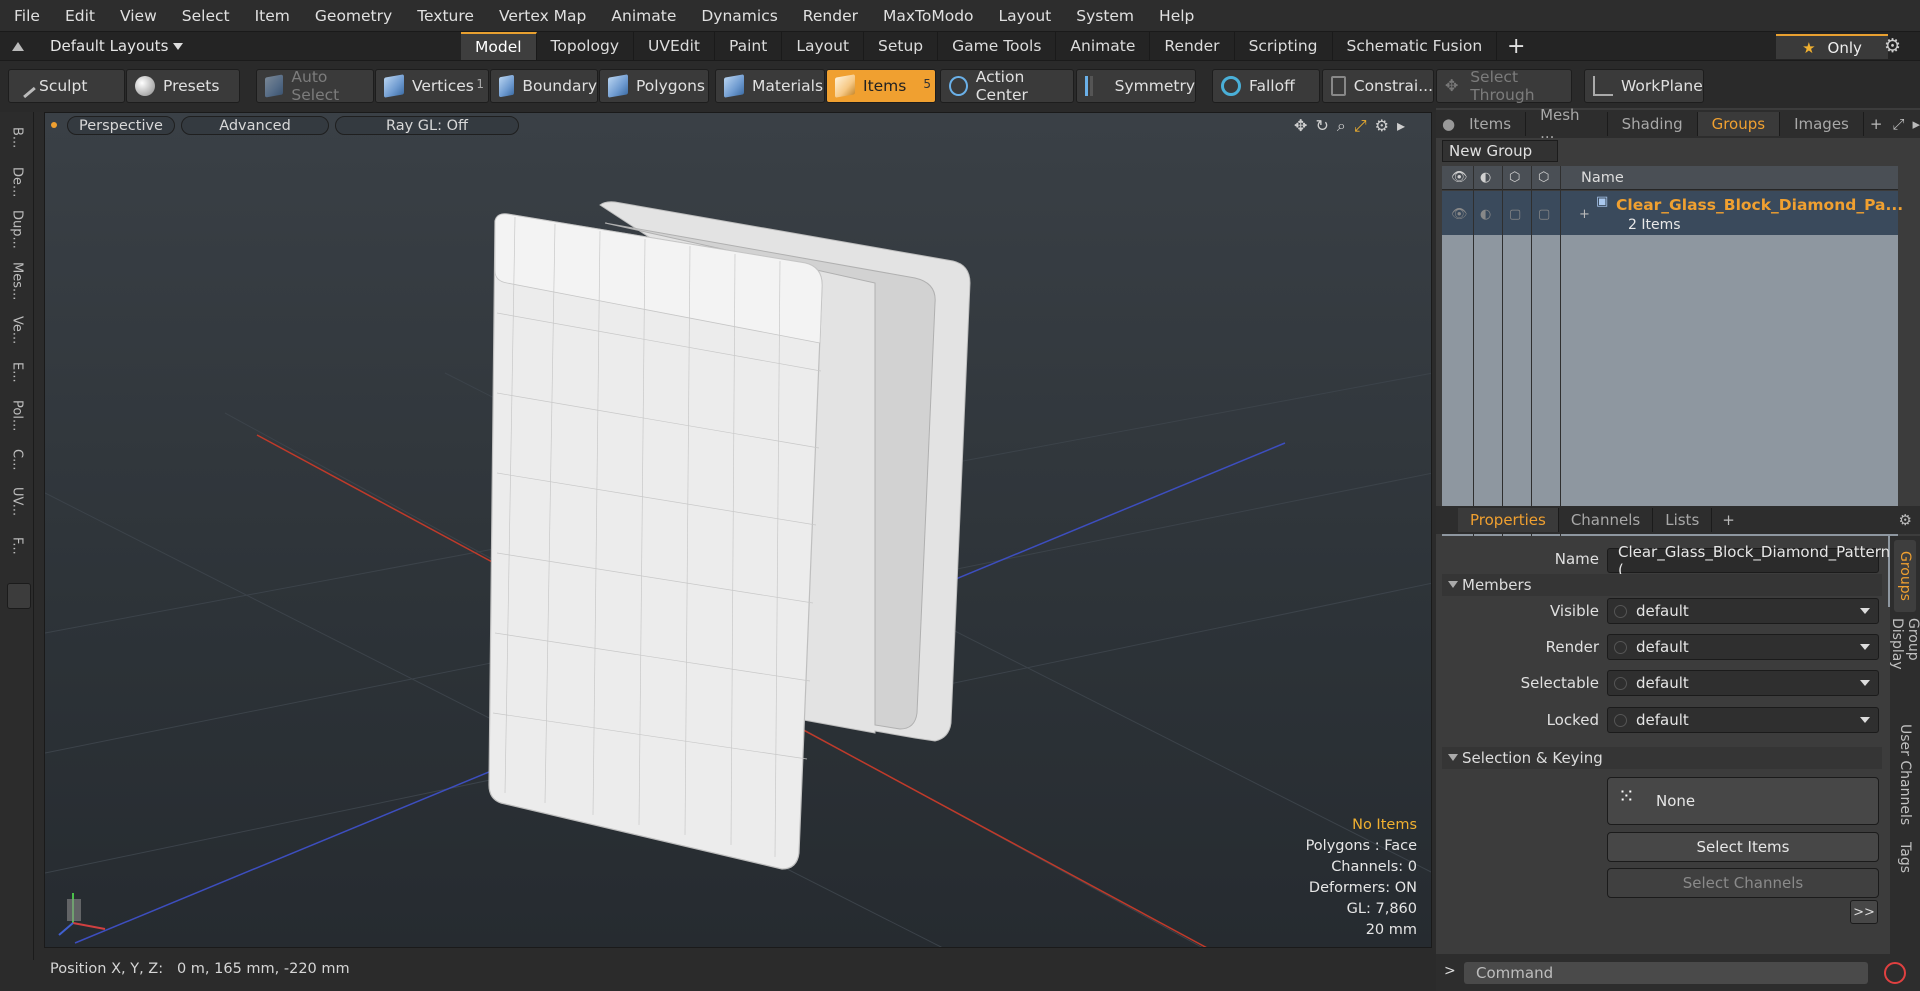 This screenshot has width=1920, height=991. What do you see at coordinates (1739, 124) in the screenshot?
I see `tab-groups: Groups` at bounding box center [1739, 124].